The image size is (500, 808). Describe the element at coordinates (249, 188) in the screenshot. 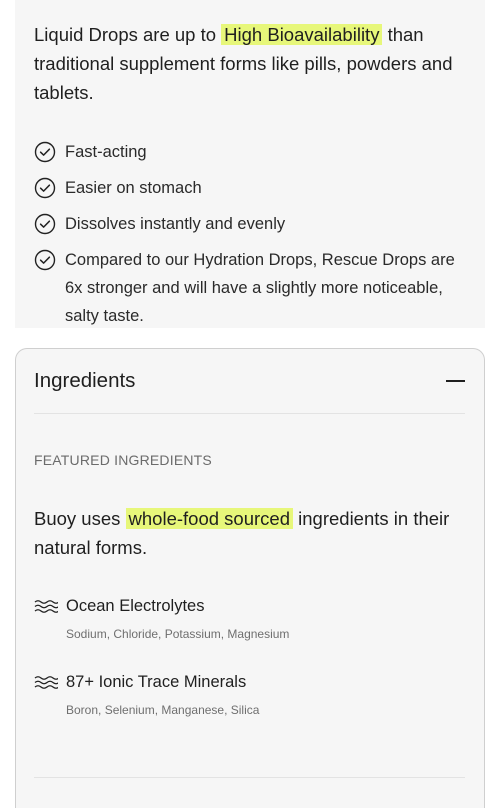

I see `benefit-item: Easier on stomach` at that location.